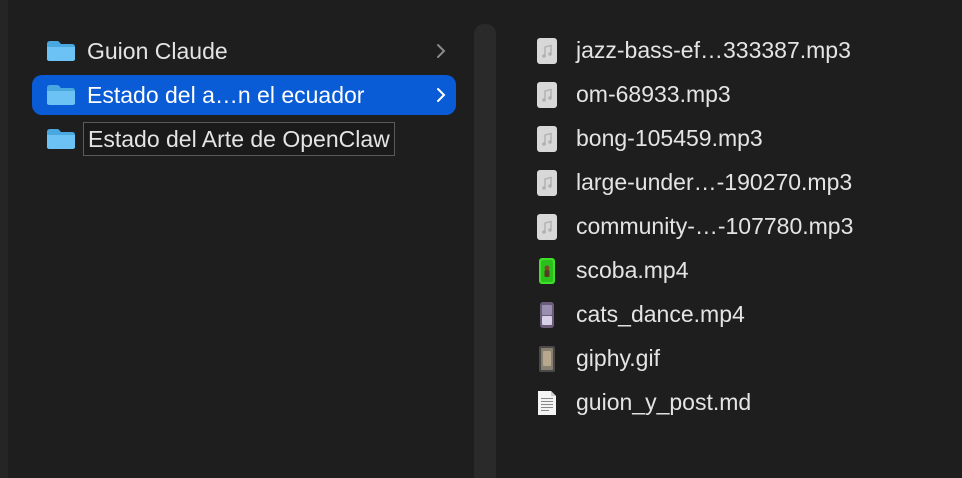  I want to click on folder-label: Estado del a…n el ecuador, so click(226, 95).